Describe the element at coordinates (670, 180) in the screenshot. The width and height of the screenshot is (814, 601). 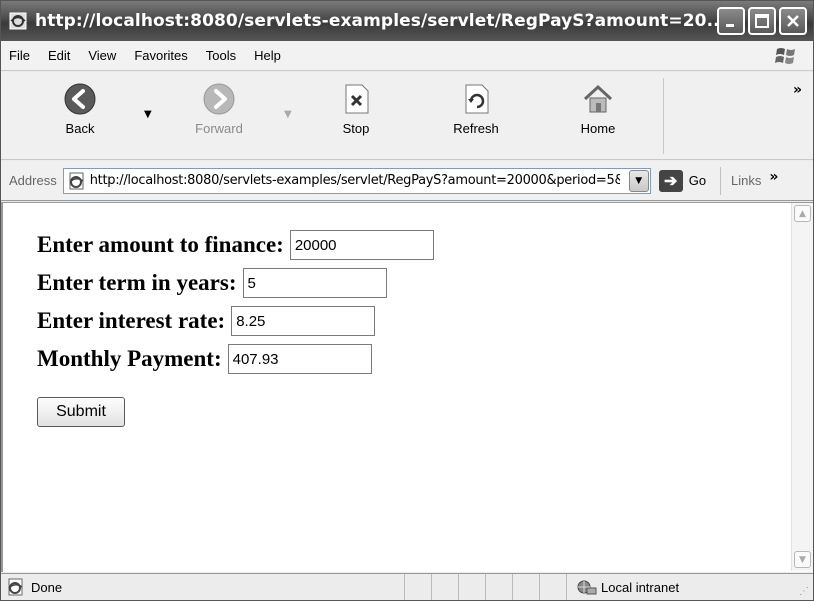
I see `go-arrow-icon: ➔` at that location.